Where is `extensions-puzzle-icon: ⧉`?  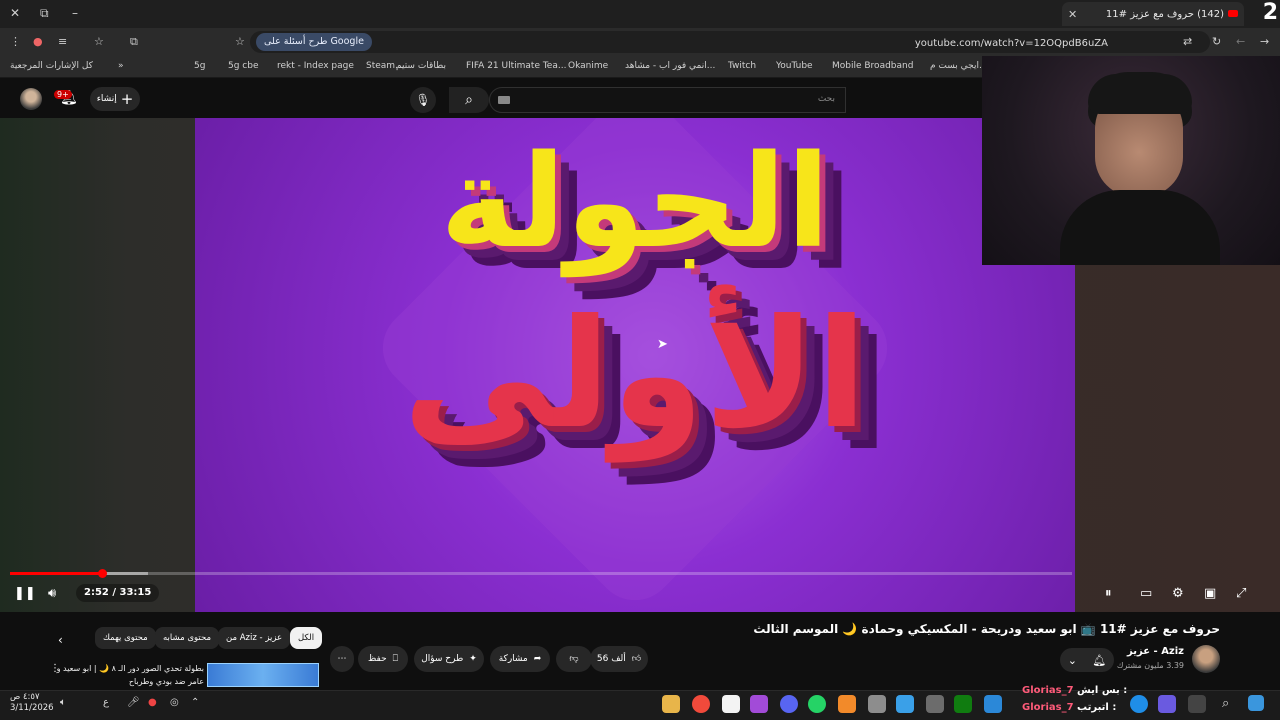 extensions-puzzle-icon: ⧉ is located at coordinates (134, 42).